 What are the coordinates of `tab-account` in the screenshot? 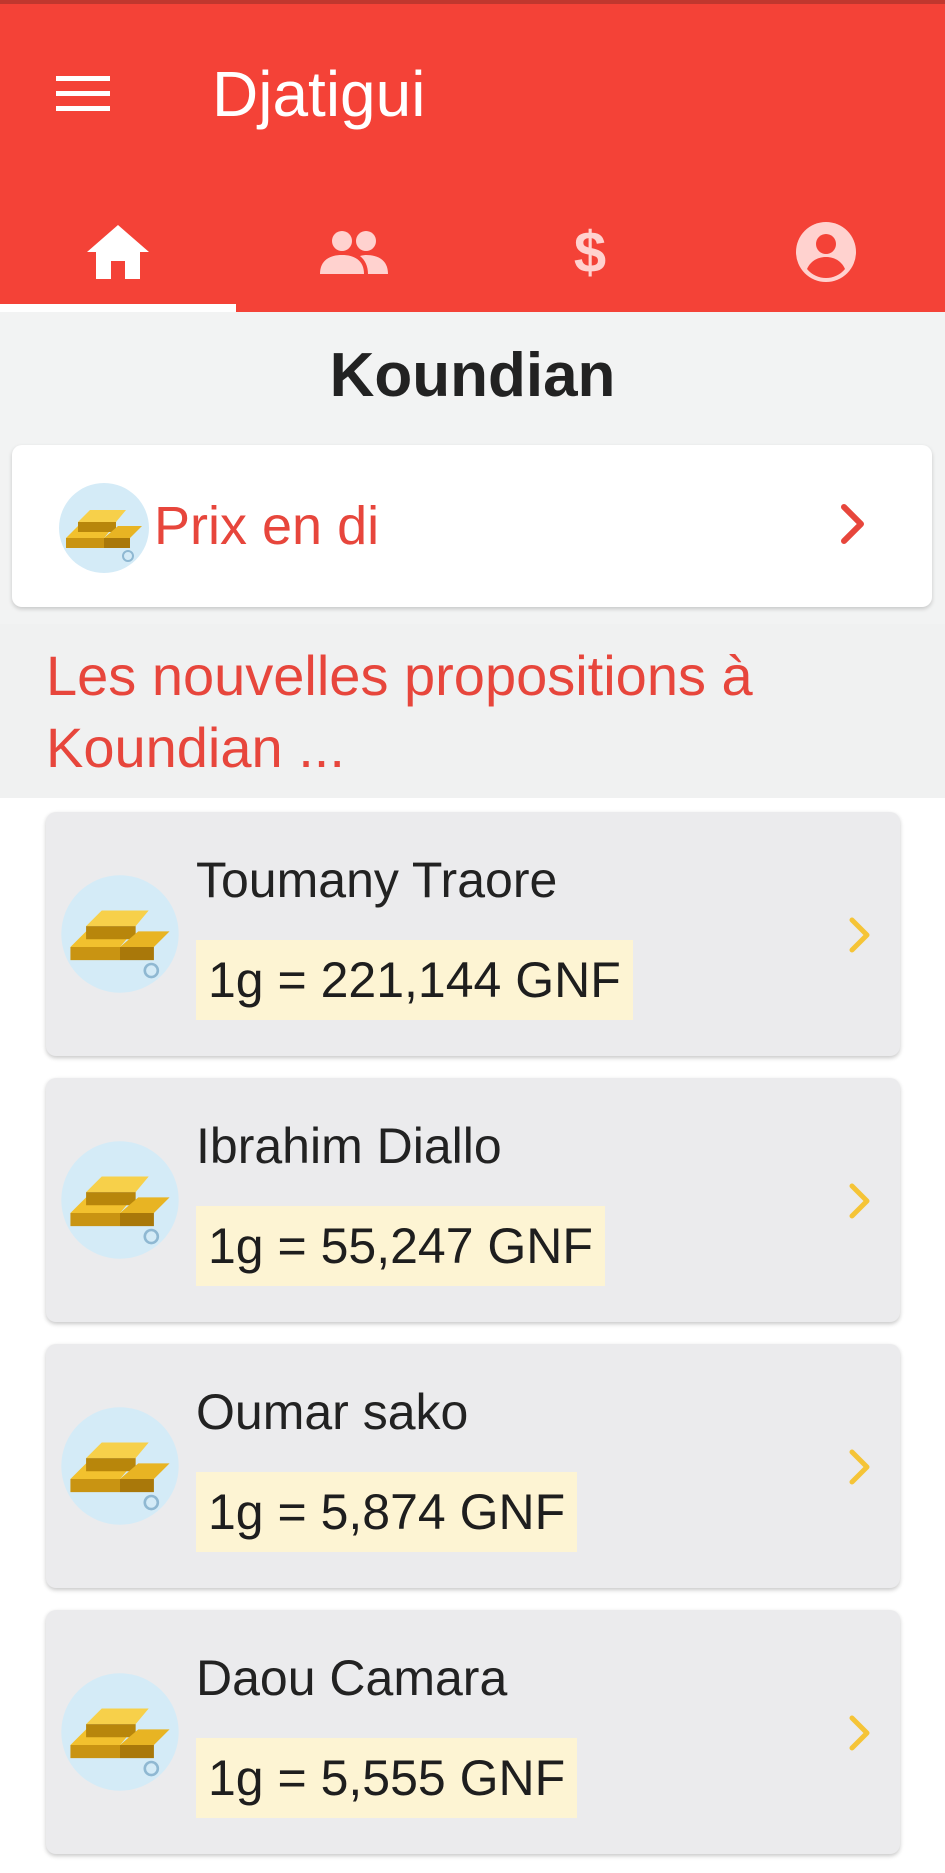 It's located at (826, 252).